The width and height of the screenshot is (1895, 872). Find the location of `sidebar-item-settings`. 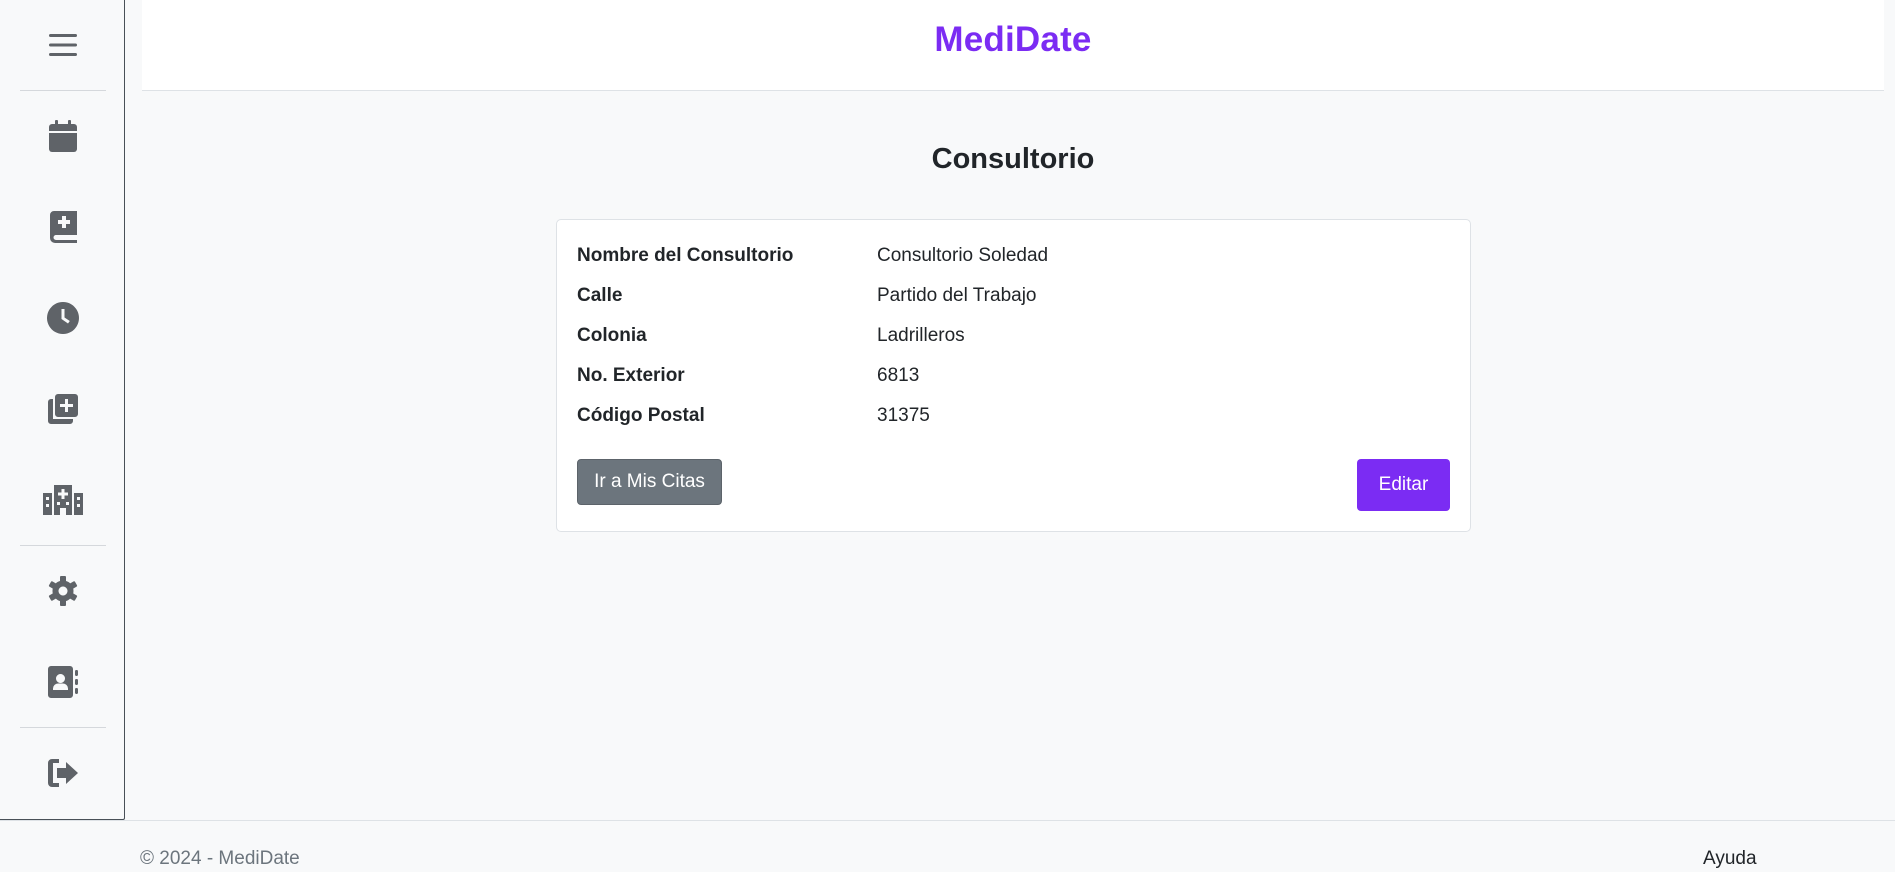

sidebar-item-settings is located at coordinates (63, 591).